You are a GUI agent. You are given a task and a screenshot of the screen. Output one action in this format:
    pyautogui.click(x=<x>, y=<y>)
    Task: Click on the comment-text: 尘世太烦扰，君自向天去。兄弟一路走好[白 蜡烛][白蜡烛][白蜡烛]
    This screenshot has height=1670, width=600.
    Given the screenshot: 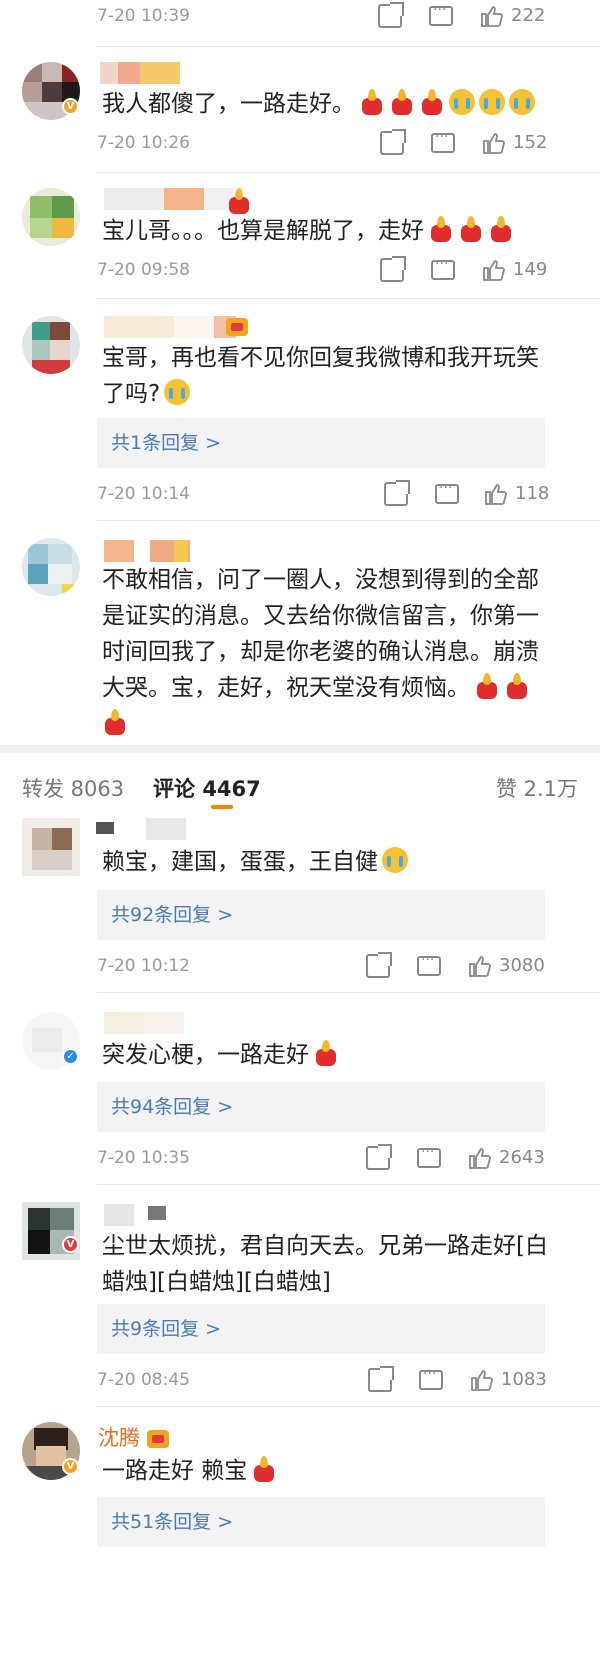 What is the action you would take?
    pyautogui.click(x=325, y=1264)
    